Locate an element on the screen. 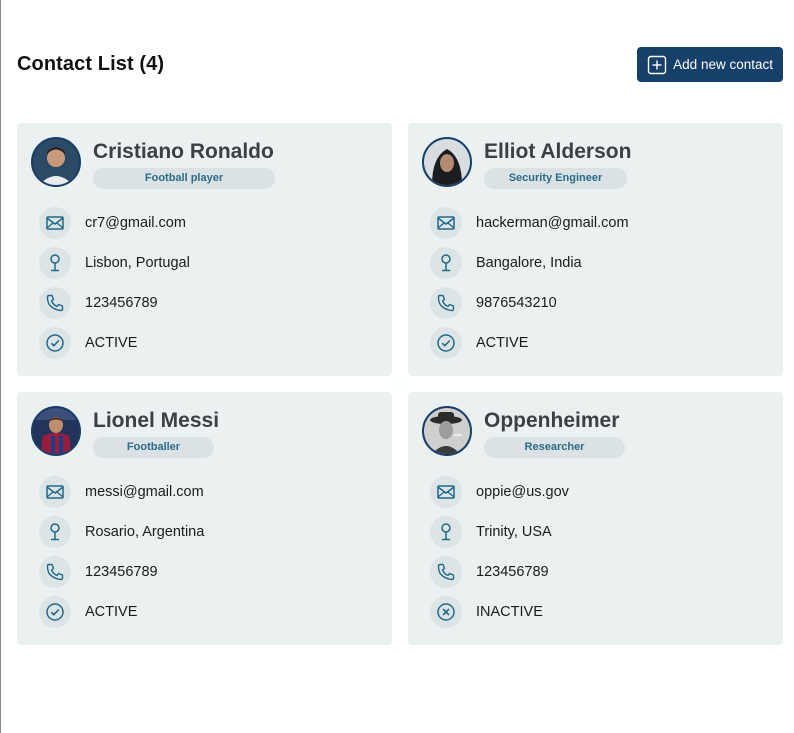 The height and width of the screenshot is (733, 794). left-border is located at coordinates (0, 366).